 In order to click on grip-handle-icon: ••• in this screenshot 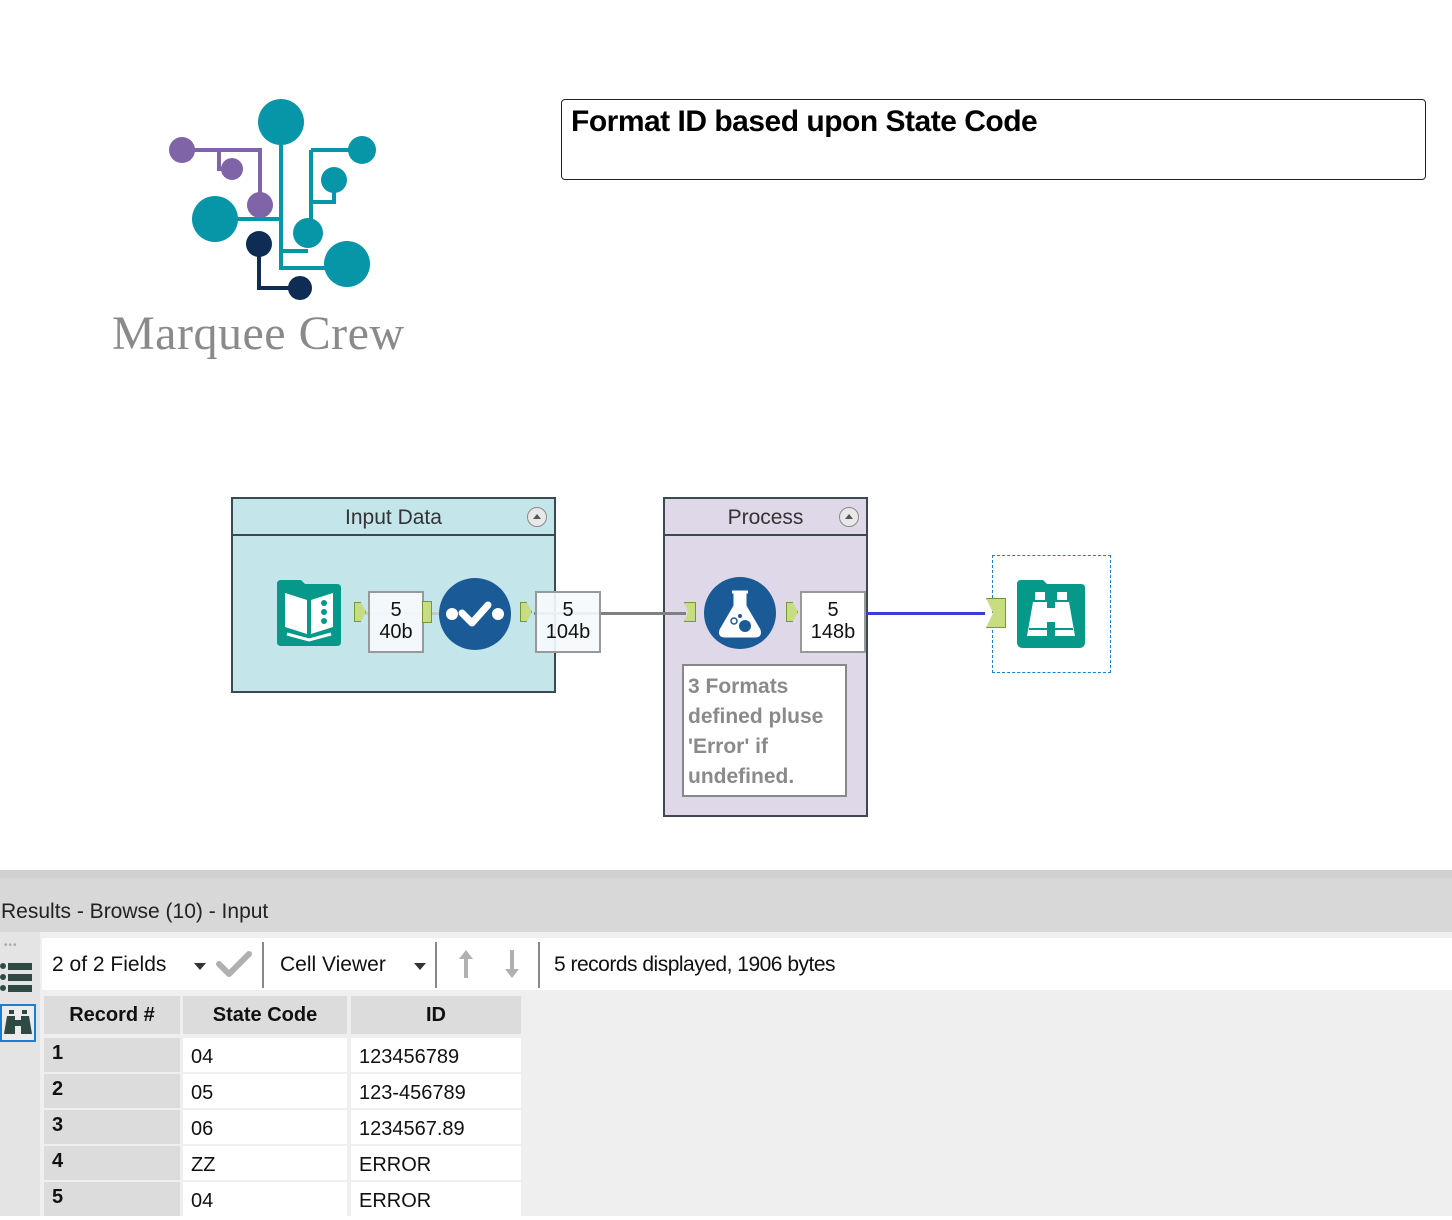, I will do `click(11, 945)`.